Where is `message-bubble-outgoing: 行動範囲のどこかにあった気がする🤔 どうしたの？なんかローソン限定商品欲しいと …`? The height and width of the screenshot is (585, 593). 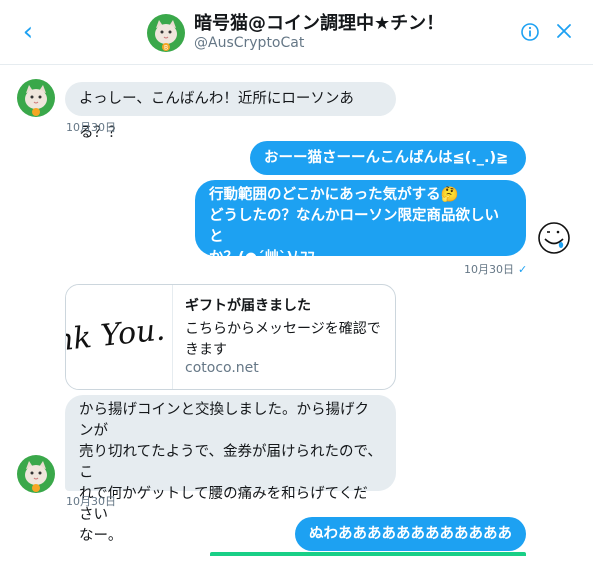 message-bubble-outgoing: 行動範囲のどこかにあった気がする🤔 どうしたの？なんかローソン限定商品欲しいと … is located at coordinates (360, 223).